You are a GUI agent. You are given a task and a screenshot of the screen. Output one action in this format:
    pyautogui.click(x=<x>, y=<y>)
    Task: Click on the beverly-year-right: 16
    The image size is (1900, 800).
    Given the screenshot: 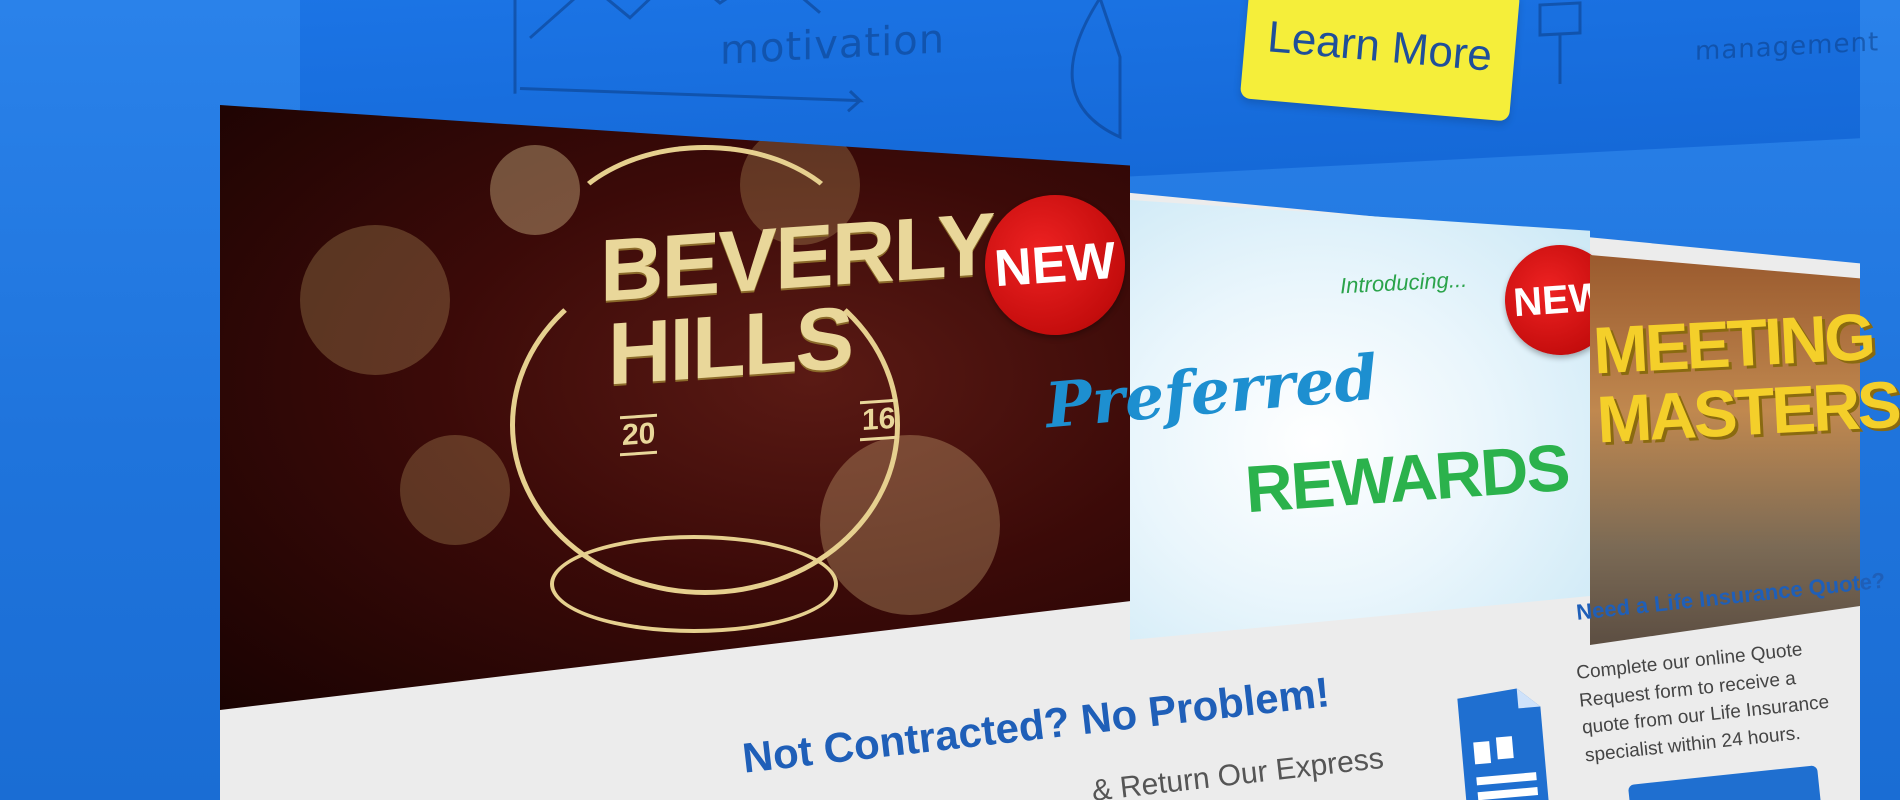 What is the action you would take?
    pyautogui.click(x=879, y=420)
    